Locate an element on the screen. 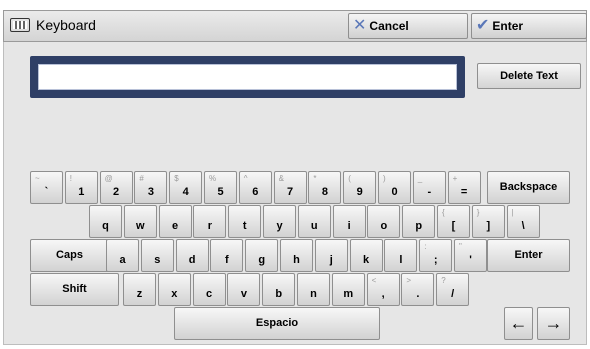  key-w: w is located at coordinates (140, 221).